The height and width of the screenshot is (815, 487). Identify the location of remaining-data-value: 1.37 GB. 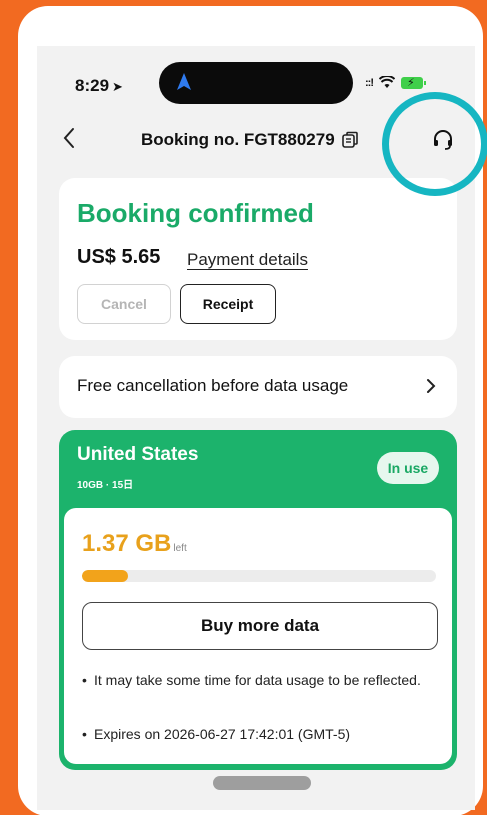
(127, 543).